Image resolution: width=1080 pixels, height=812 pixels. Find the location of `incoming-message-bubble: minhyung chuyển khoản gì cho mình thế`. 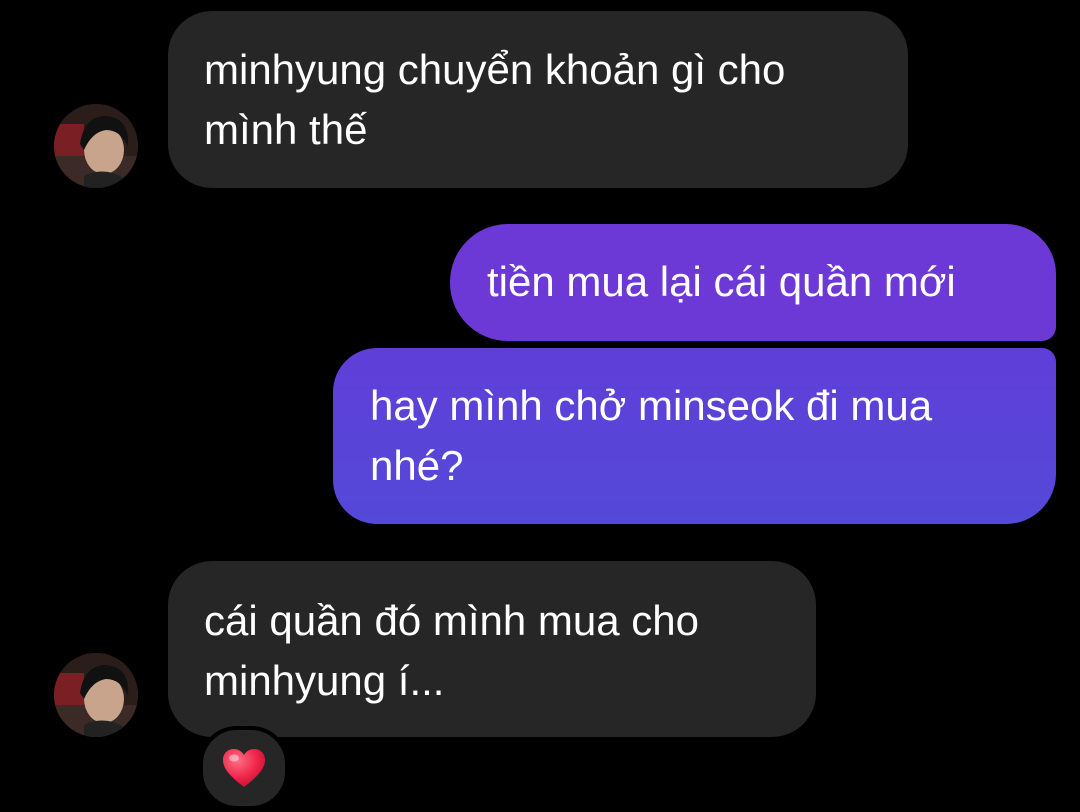

incoming-message-bubble: minhyung chuyển khoản gì cho mình thế is located at coordinates (538, 99).